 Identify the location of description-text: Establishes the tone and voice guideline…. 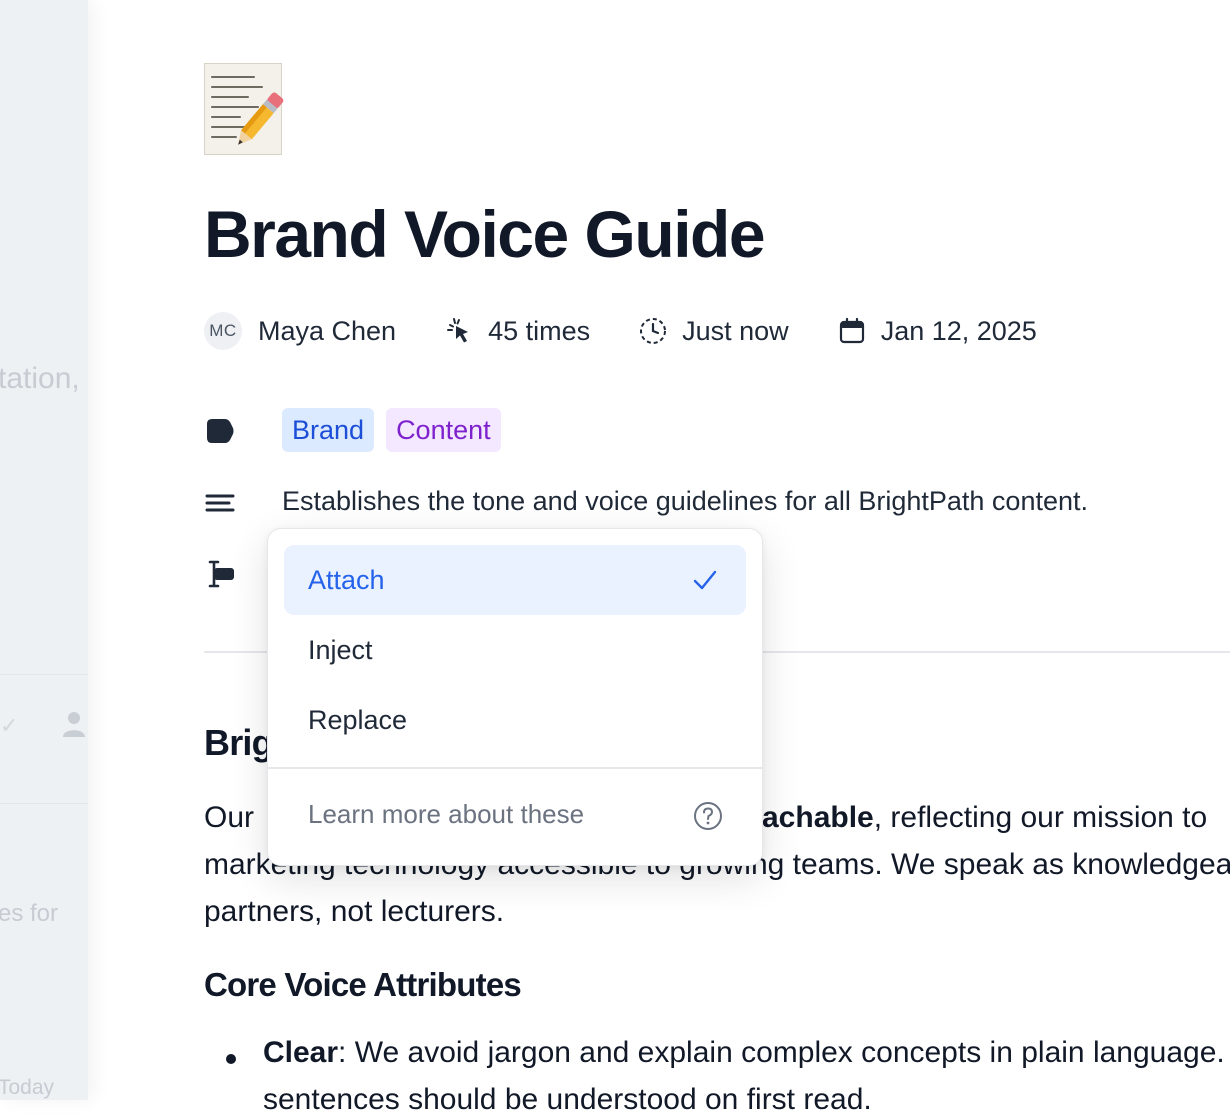
(685, 501).